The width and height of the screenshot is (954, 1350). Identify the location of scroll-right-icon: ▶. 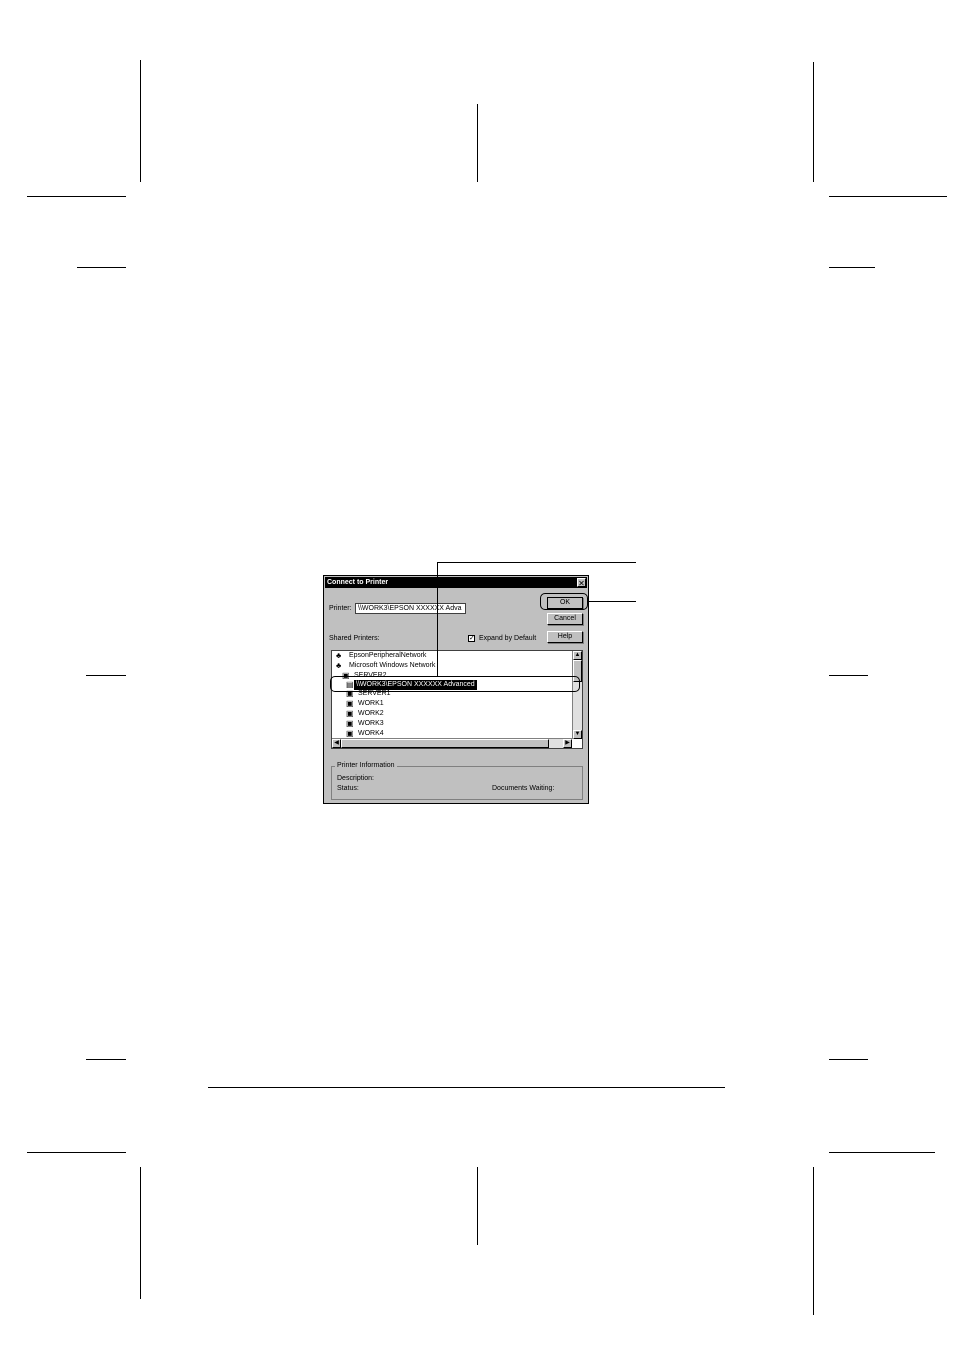
(567, 743).